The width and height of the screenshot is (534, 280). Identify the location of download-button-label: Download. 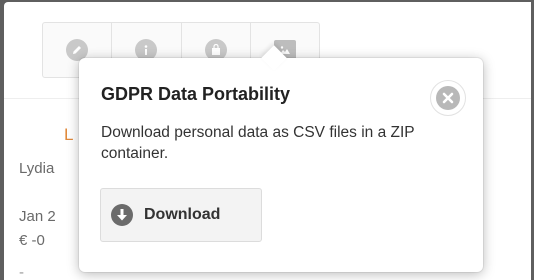
(182, 214).